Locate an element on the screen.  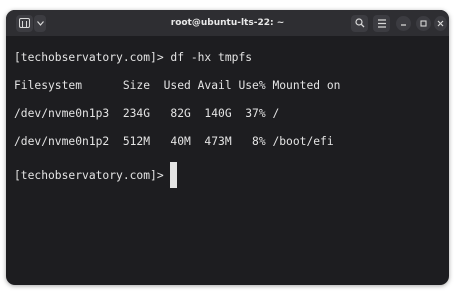
menu-button is located at coordinates (381, 23).